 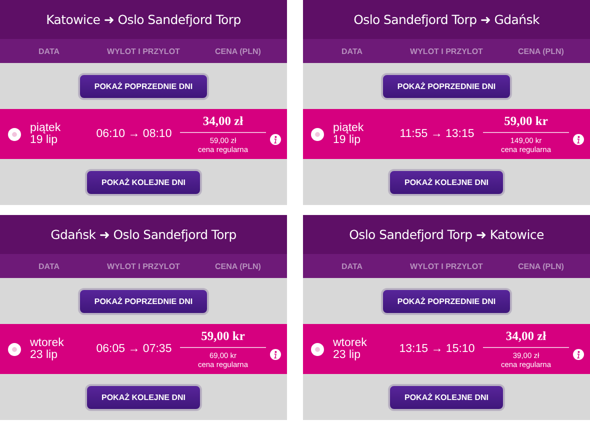 I want to click on route-title: Gdańsk ➜ Oslo Sandefjord Torp, so click(x=143, y=234).